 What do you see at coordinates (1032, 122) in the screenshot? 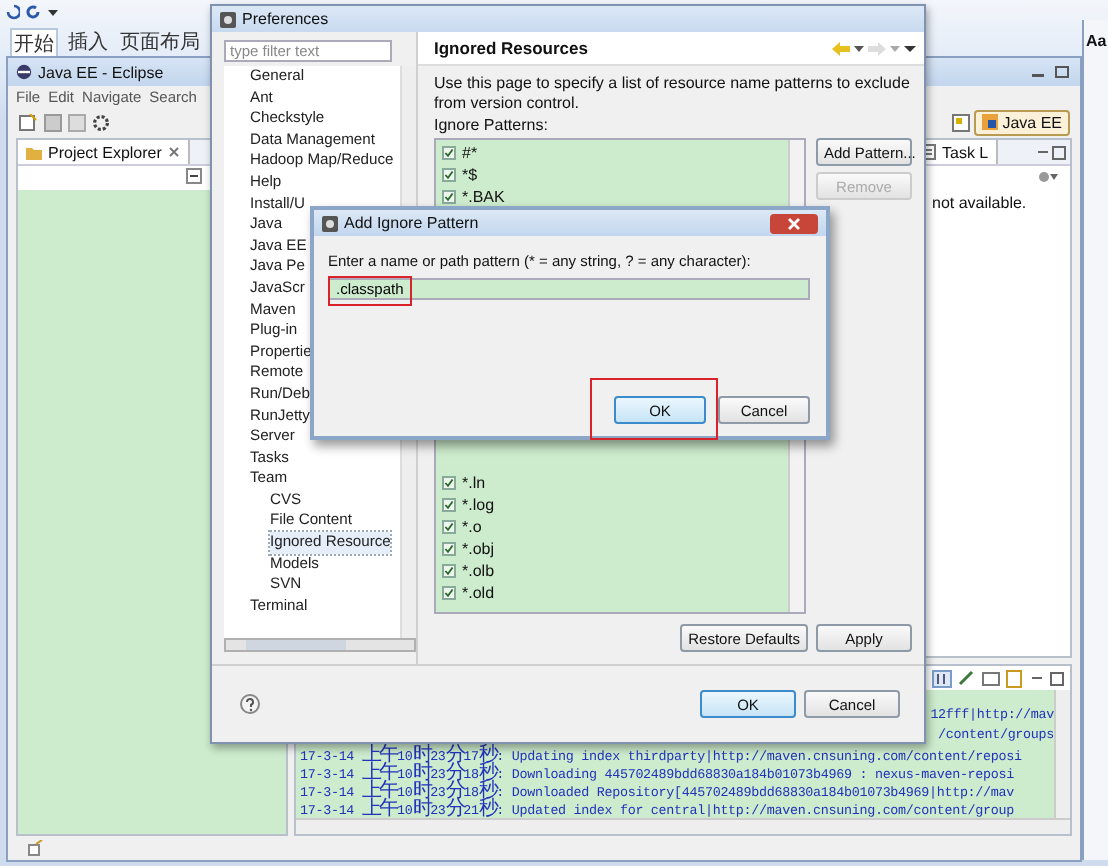
I see `perspective-label: Java EE` at bounding box center [1032, 122].